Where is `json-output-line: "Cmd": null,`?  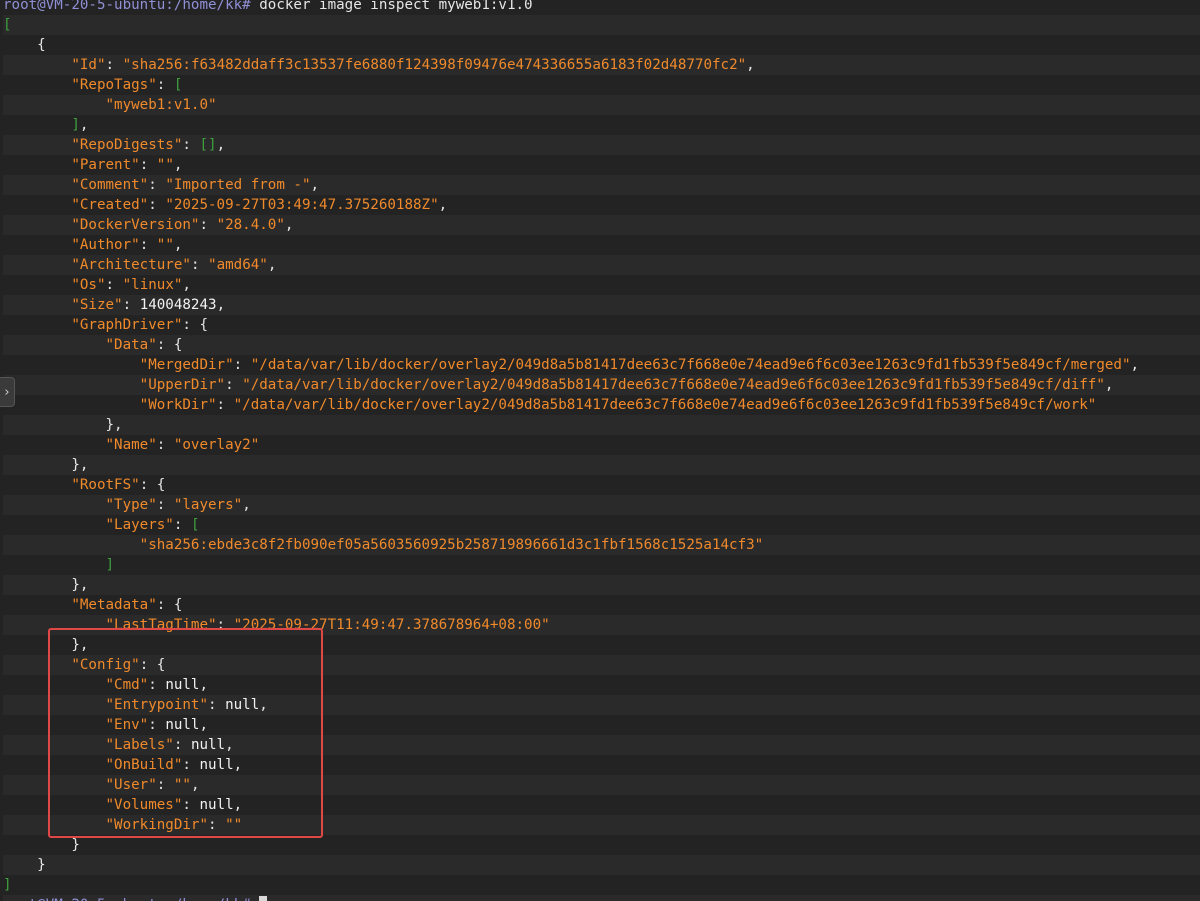
json-output-line: "Cmd": null, is located at coordinates (601, 685).